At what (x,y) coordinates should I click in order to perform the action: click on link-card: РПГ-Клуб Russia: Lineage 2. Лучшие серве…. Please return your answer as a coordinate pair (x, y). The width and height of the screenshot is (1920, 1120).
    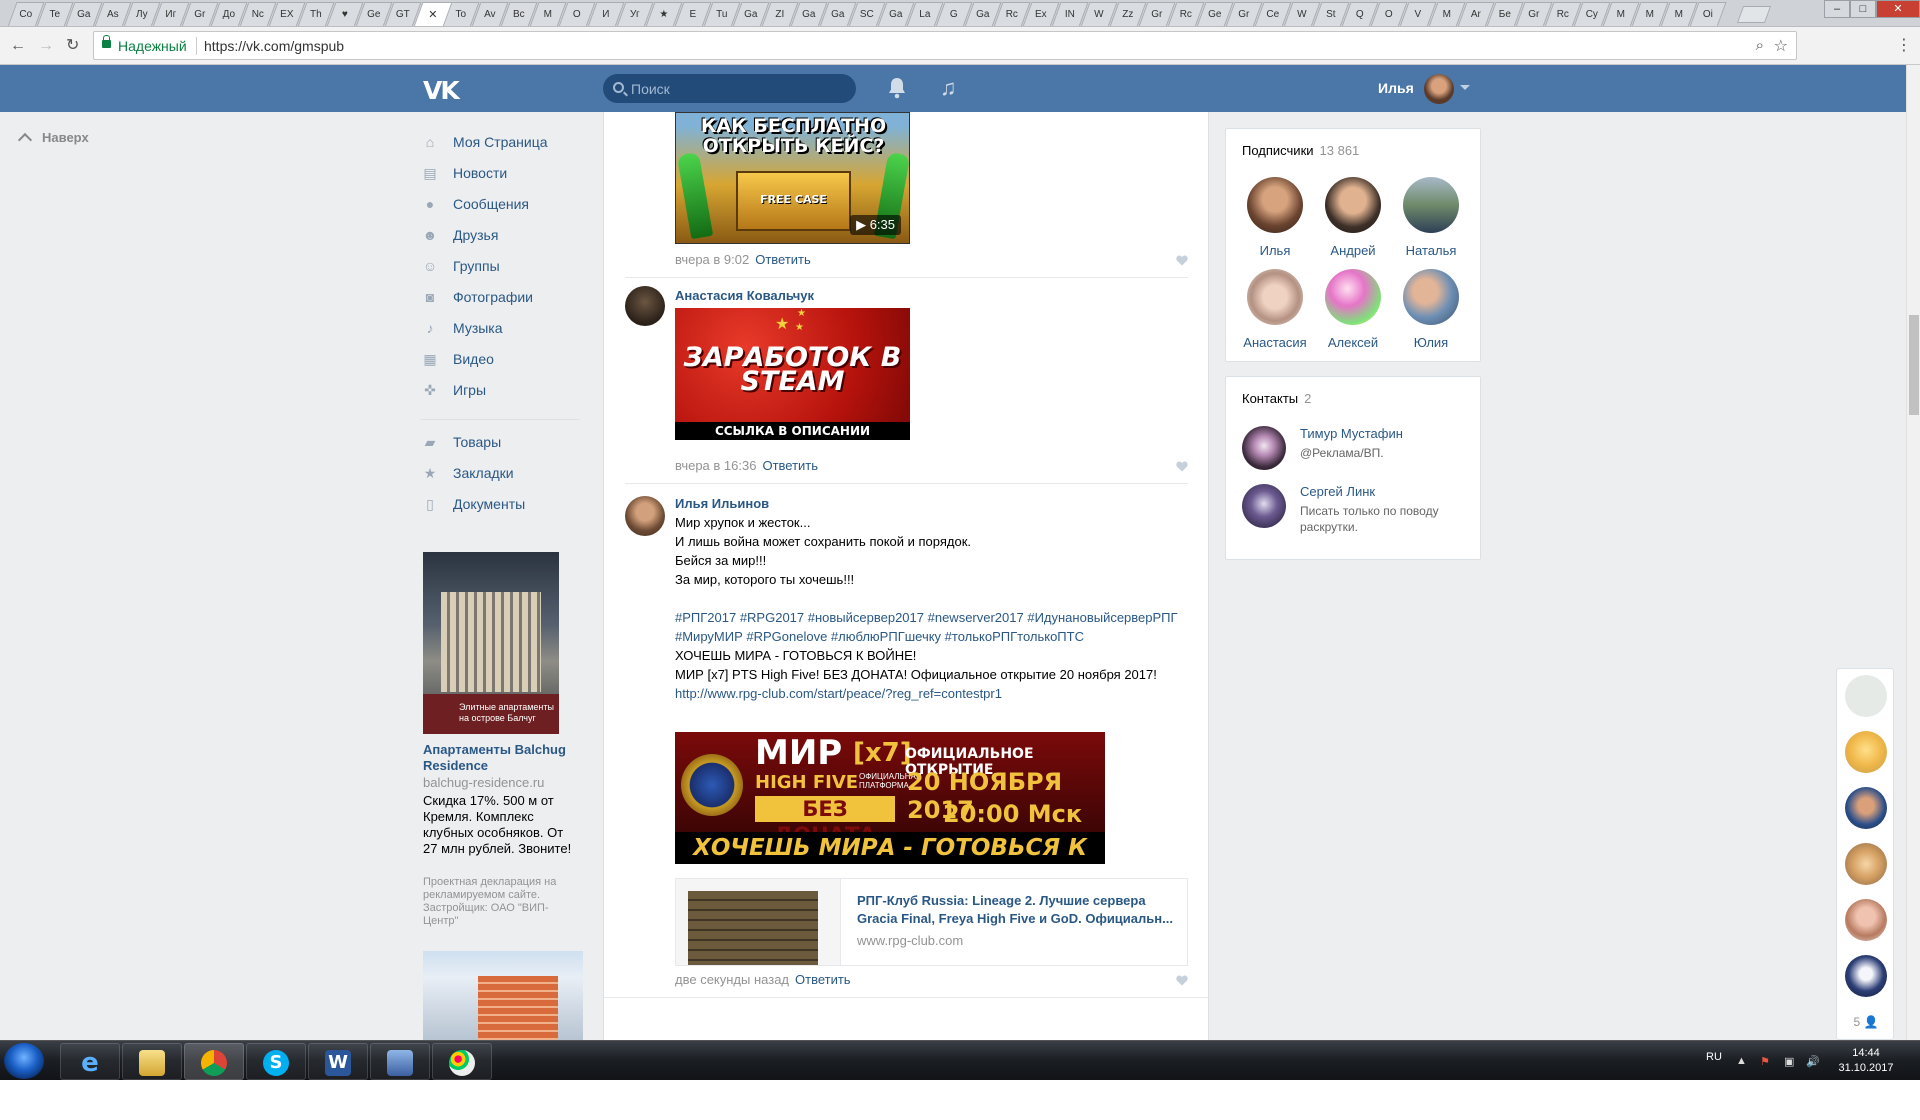
    Looking at the image, I should click on (931, 922).